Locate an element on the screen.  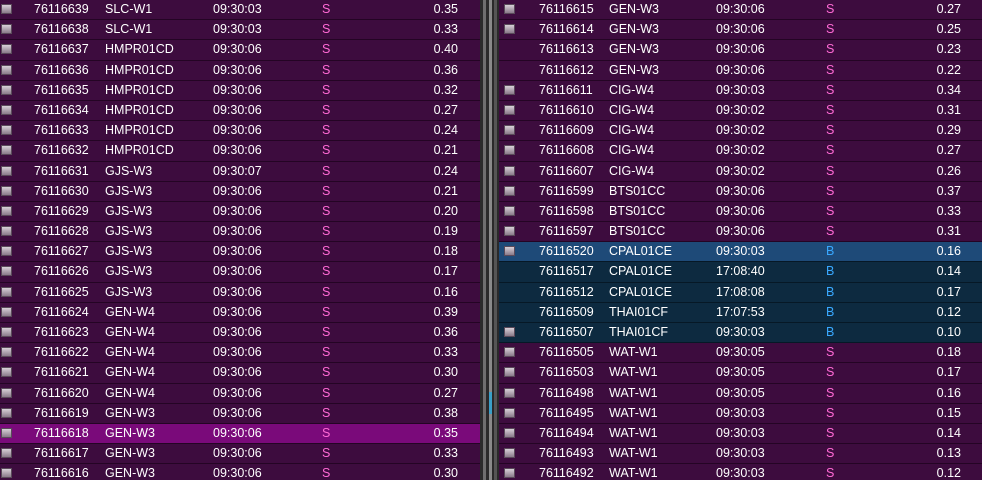
order-row: 76116609 CIG-W4 09:30:02 S 0.29 is located at coordinates (740, 131).